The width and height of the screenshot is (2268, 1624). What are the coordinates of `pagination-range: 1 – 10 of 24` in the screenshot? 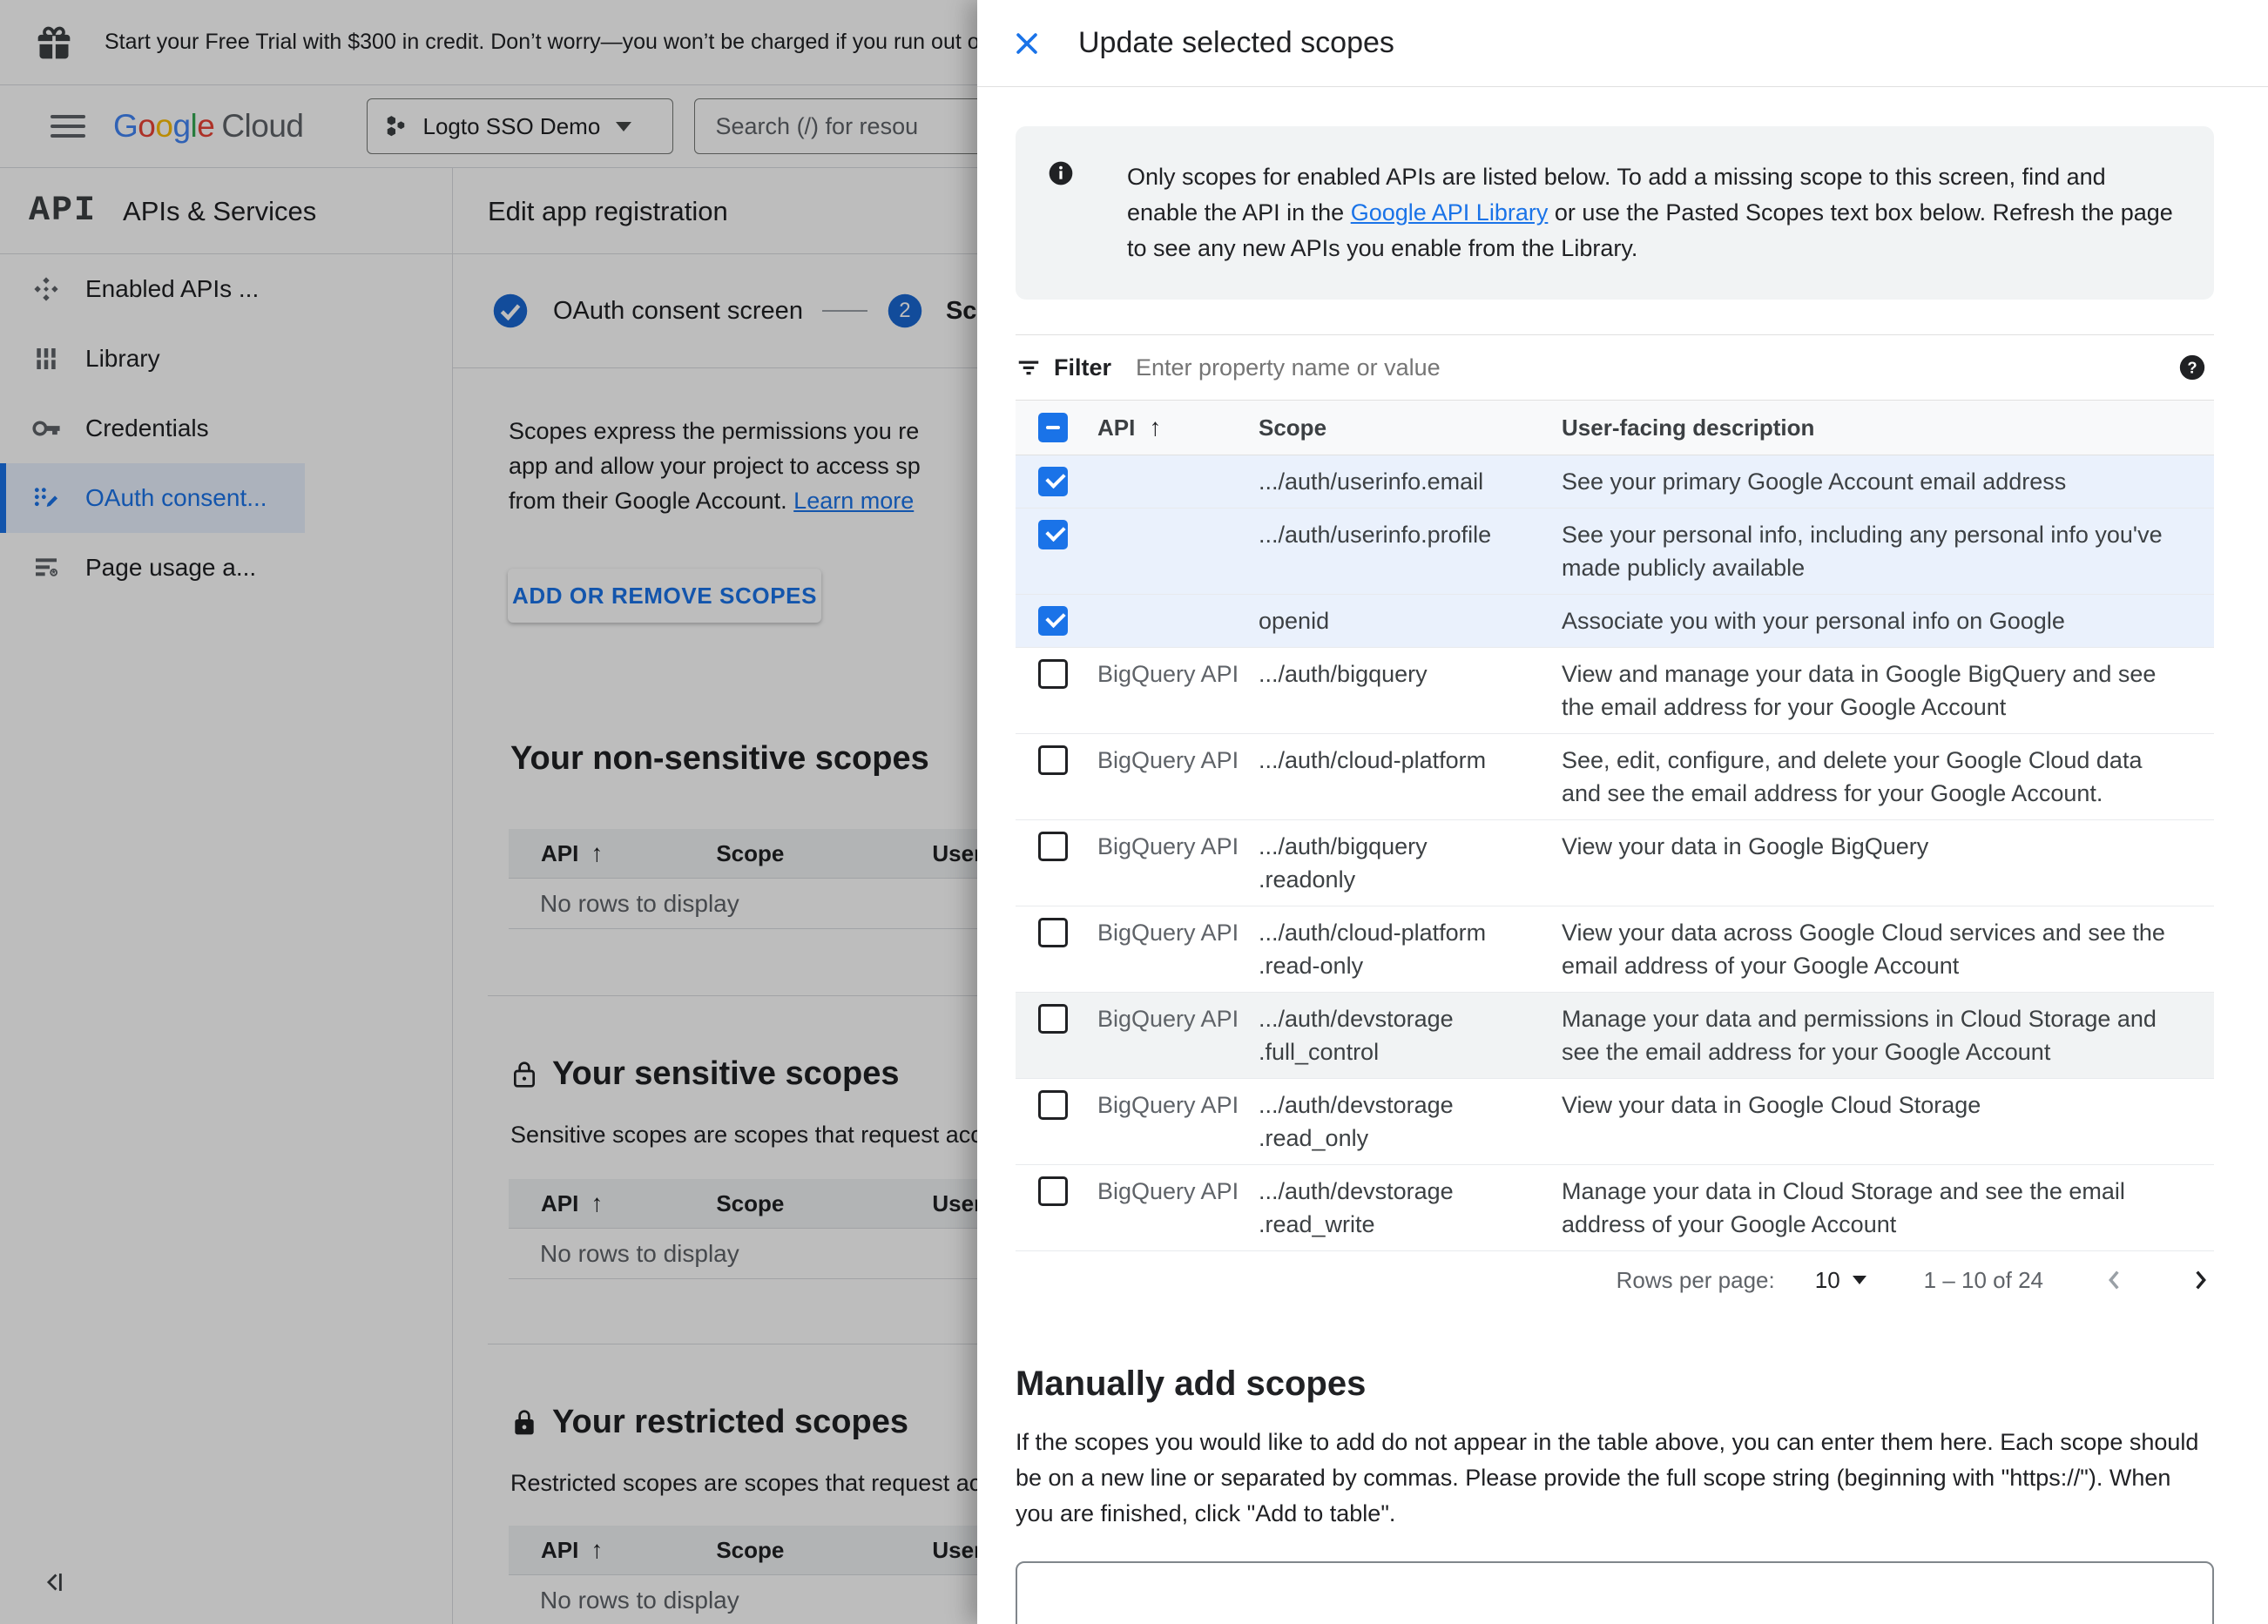 It's located at (1983, 1280).